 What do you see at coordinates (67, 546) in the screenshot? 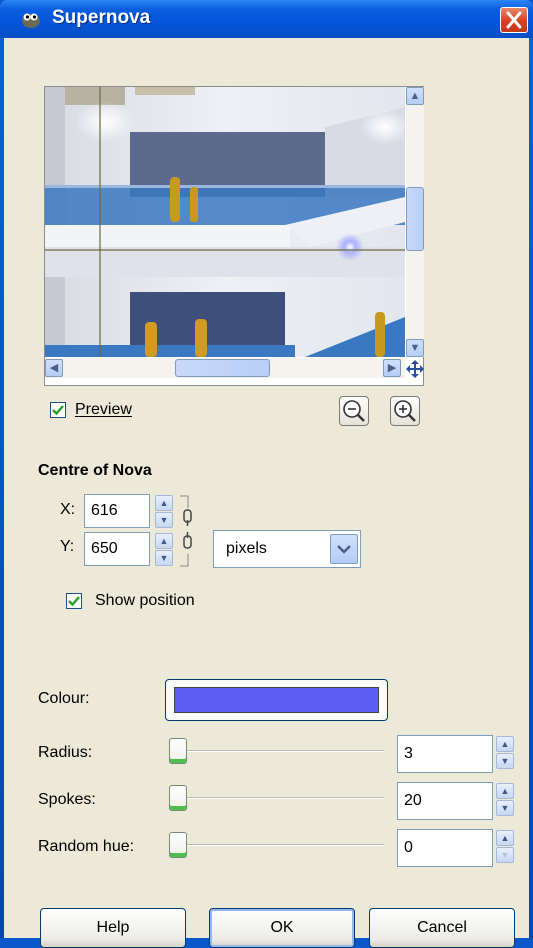
I see `y-label: Y:` at bounding box center [67, 546].